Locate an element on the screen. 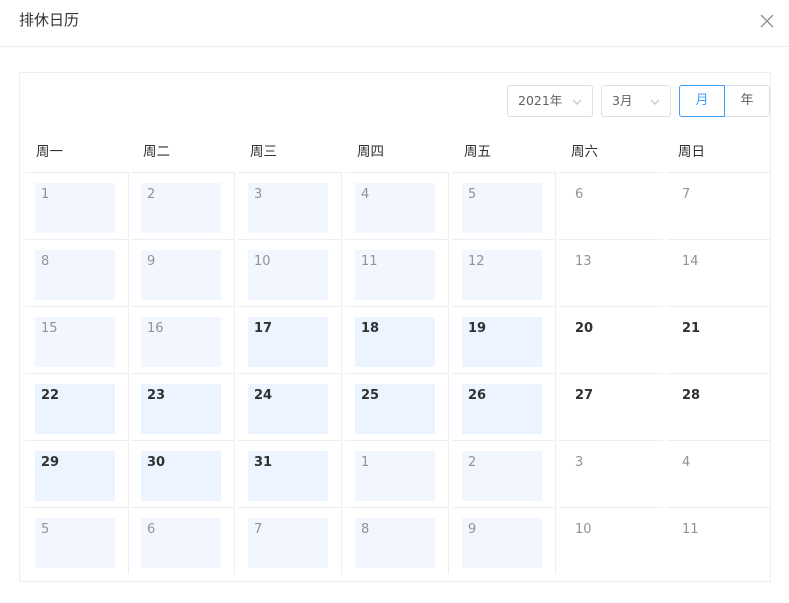  calendar-day-cell: 18 is located at coordinates (397, 339).